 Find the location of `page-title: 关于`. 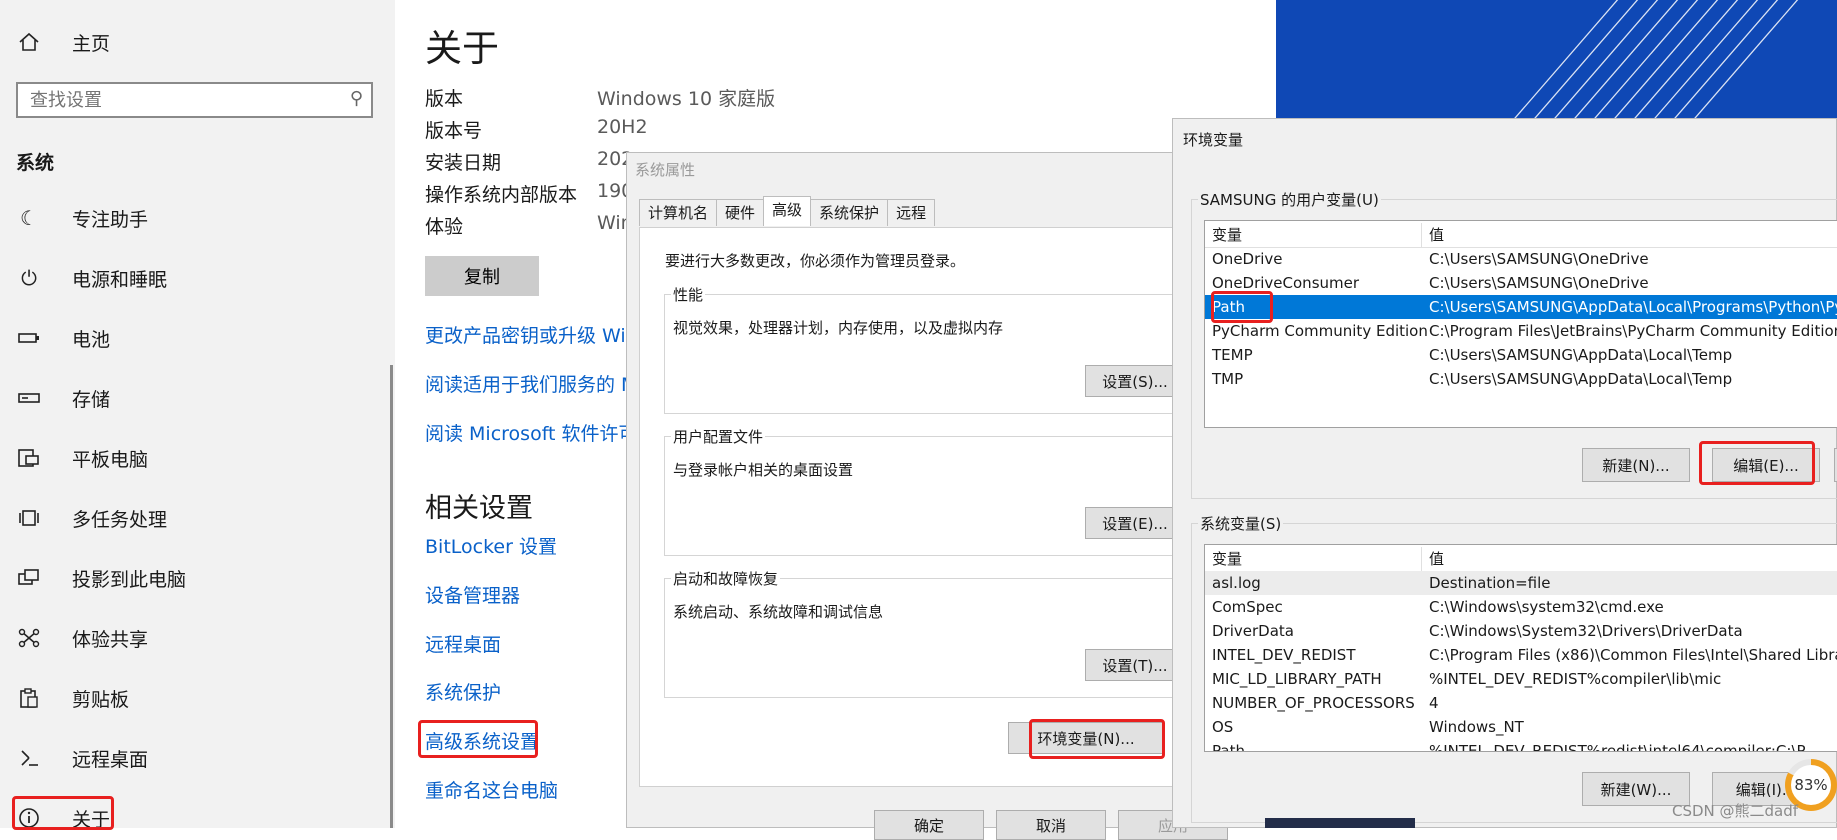

page-title: 关于 is located at coordinates (462, 48).